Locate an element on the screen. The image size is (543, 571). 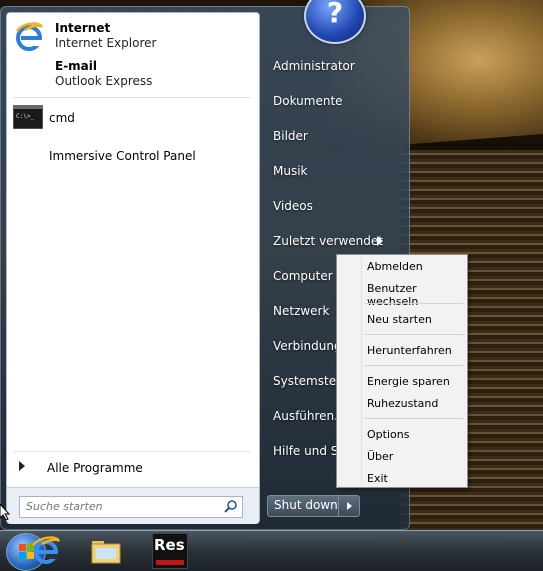
mouse-cursor-icon is located at coordinates (5, 512).